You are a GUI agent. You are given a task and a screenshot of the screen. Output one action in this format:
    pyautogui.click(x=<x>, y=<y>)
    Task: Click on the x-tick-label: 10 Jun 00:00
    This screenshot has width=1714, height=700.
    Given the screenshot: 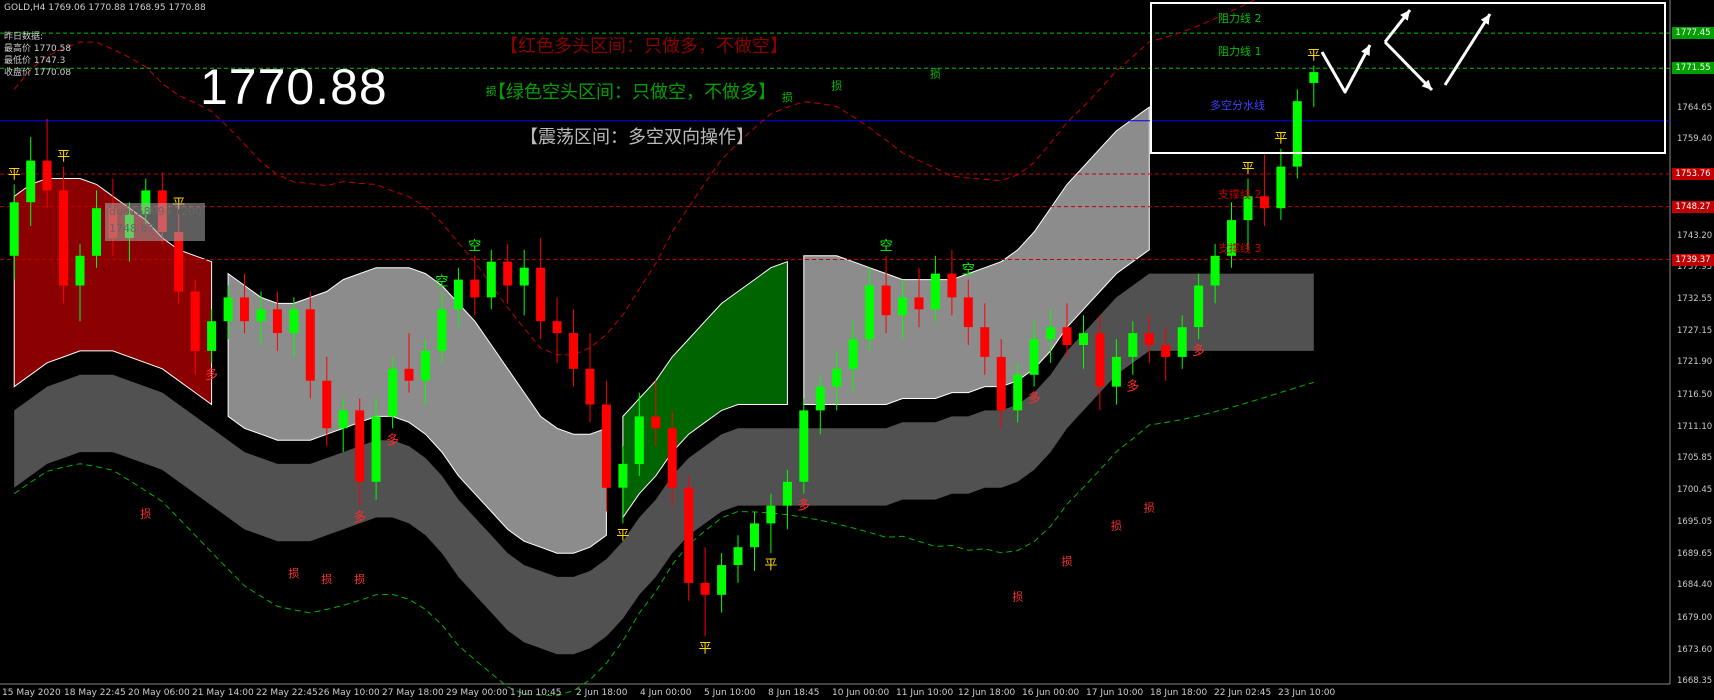 What is the action you would take?
    pyautogui.click(x=861, y=693)
    